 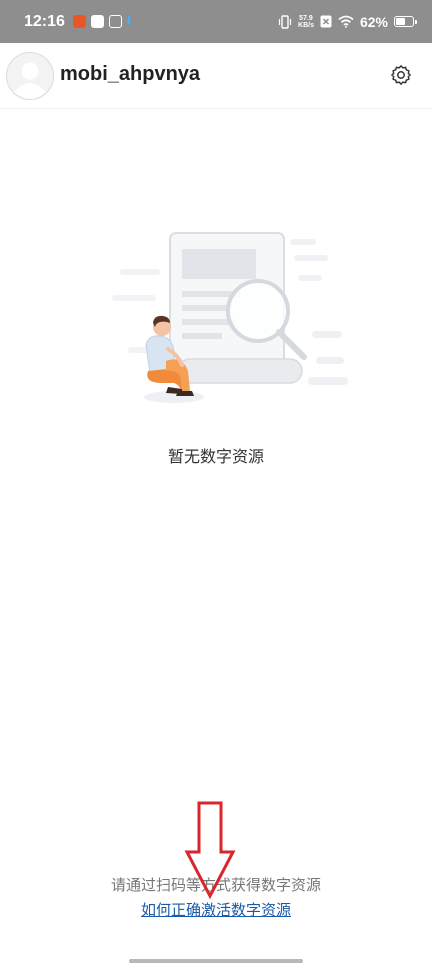 I want to click on battery-percent: 62%, so click(x=373, y=21).